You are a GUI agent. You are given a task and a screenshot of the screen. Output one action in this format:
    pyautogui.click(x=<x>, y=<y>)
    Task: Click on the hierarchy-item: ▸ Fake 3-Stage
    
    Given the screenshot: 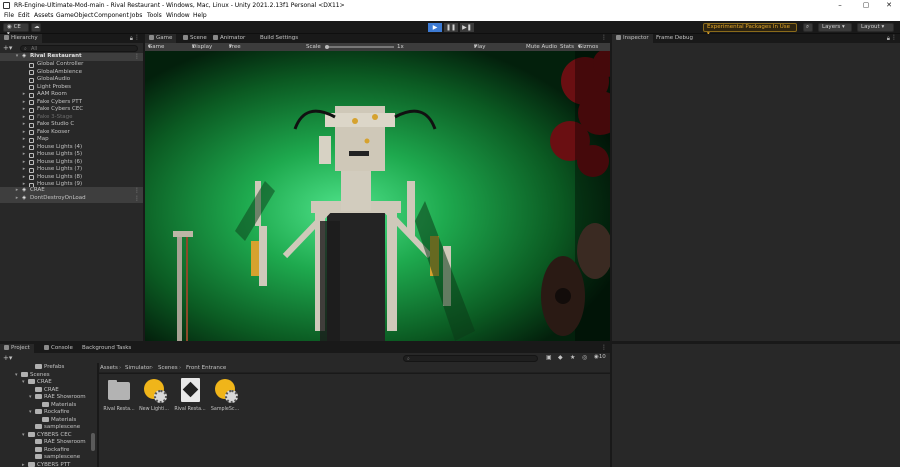 What is the action you would take?
    pyautogui.click(x=71, y=118)
    